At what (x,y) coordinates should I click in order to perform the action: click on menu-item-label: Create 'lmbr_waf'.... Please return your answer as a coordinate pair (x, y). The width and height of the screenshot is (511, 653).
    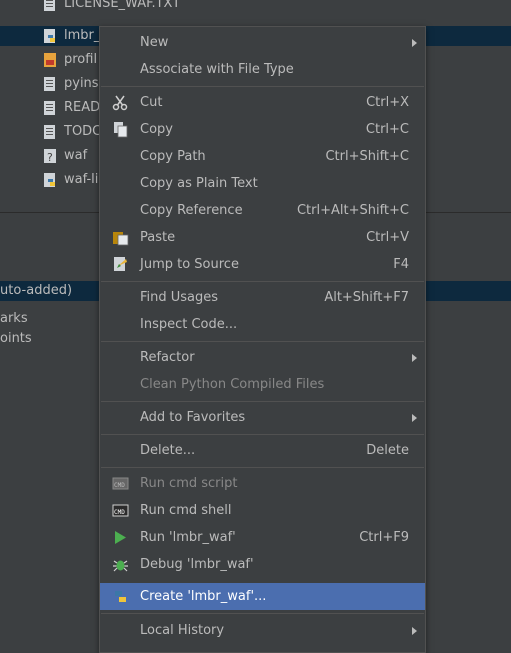
    Looking at the image, I should click on (203, 596).